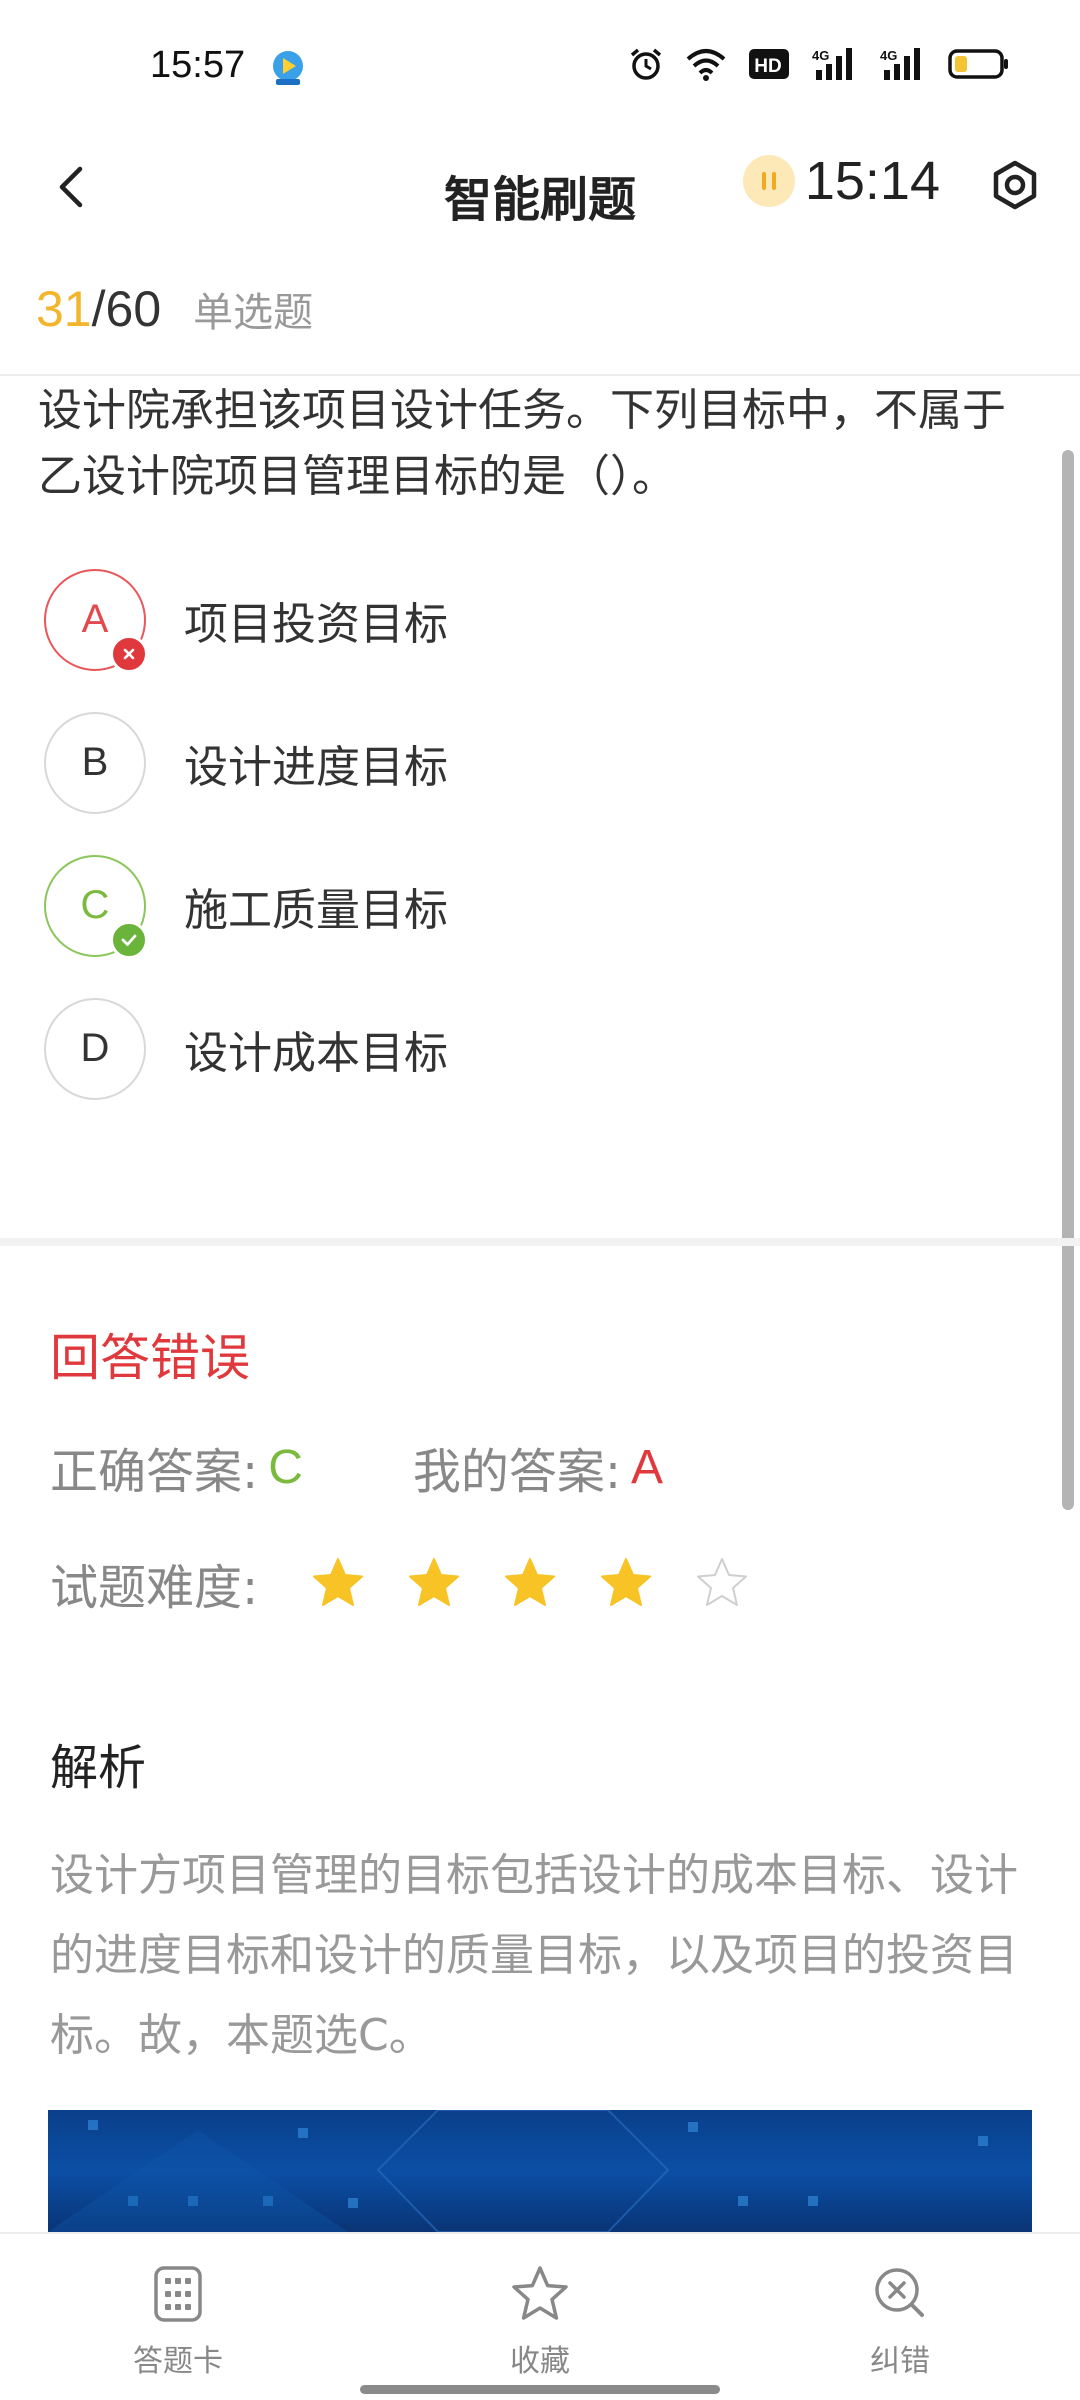 This screenshot has height=2400, width=1080. I want to click on hd-icon: HD, so click(769, 64).